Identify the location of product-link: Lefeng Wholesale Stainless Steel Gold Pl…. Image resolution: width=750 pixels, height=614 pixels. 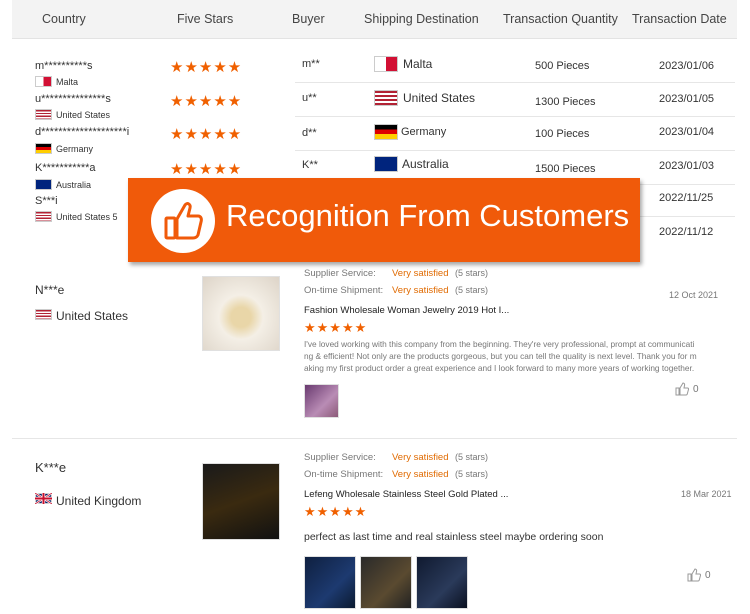
(406, 494).